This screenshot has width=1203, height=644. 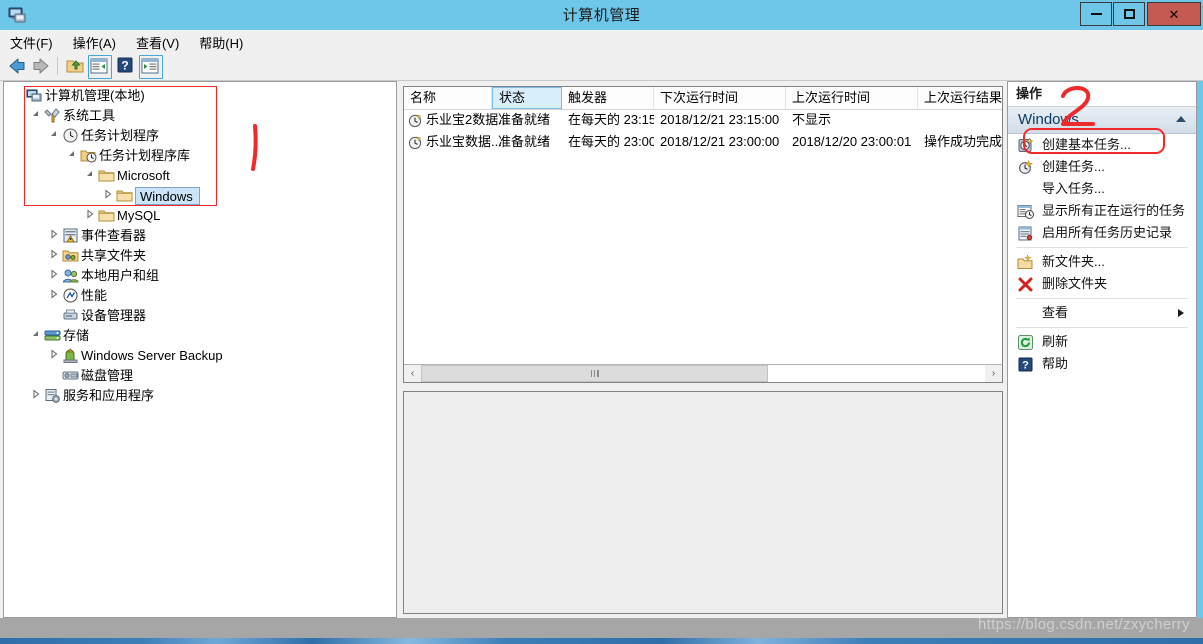 I want to click on tree-item-windows: Windows, so click(x=200, y=196).